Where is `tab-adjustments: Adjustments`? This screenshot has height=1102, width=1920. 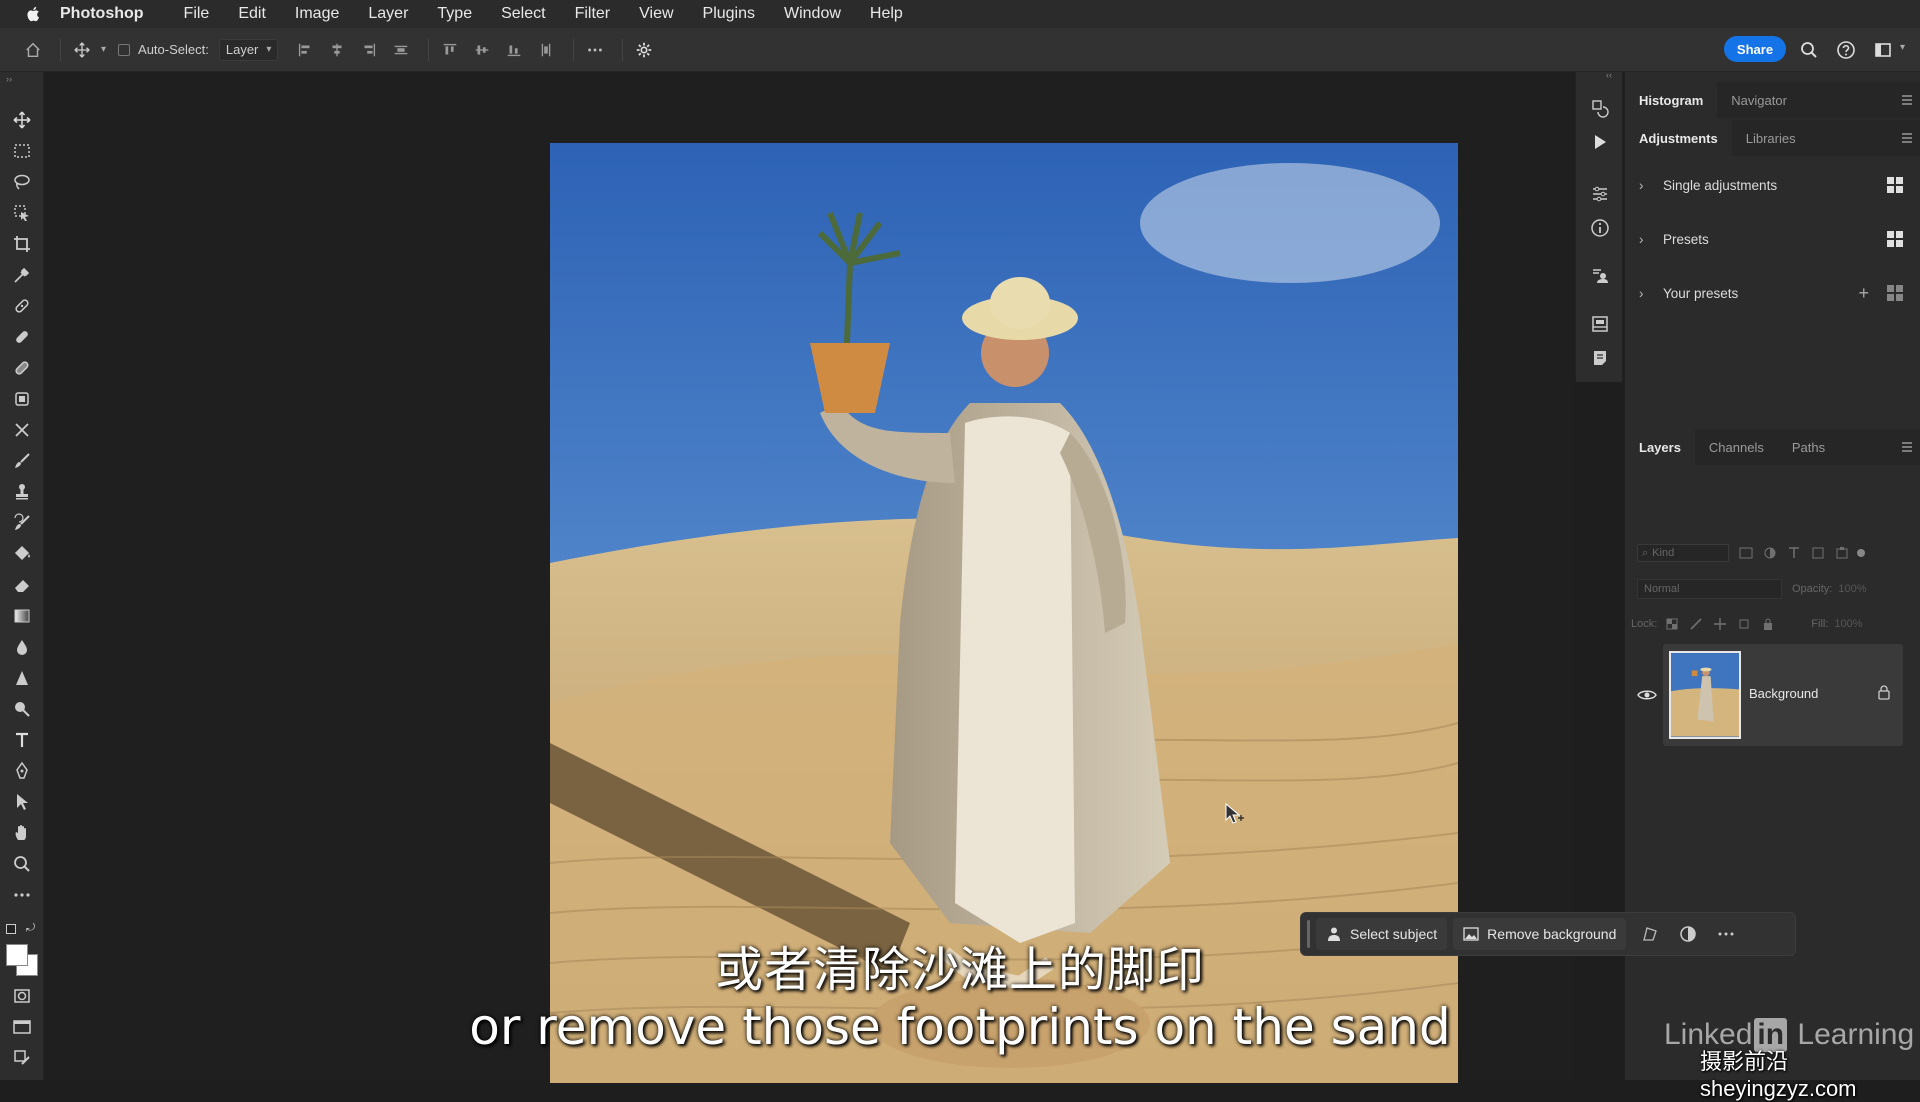
tab-adjustments: Adjustments is located at coordinates (1678, 138).